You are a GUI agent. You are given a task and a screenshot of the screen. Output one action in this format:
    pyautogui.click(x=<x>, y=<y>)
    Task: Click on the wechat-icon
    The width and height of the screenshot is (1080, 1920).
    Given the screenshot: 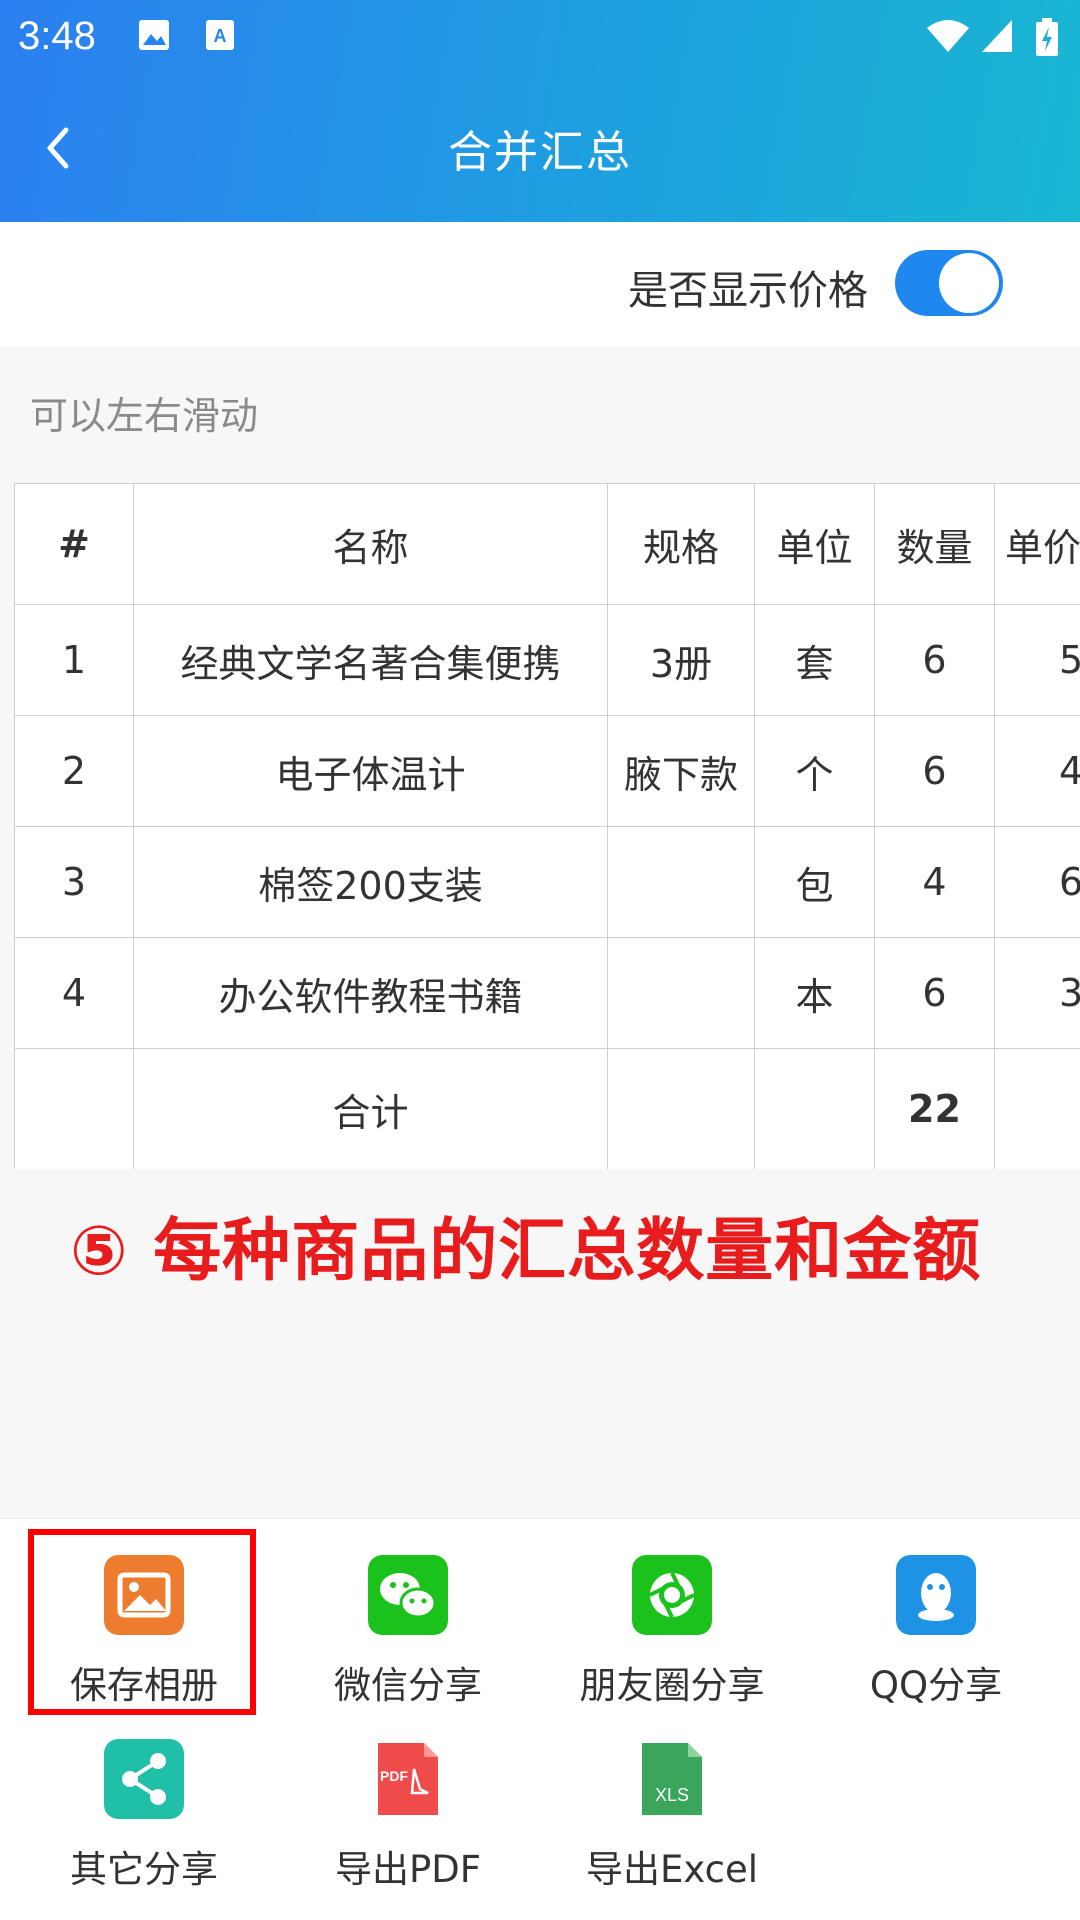 What is the action you would take?
    pyautogui.click(x=408, y=1595)
    